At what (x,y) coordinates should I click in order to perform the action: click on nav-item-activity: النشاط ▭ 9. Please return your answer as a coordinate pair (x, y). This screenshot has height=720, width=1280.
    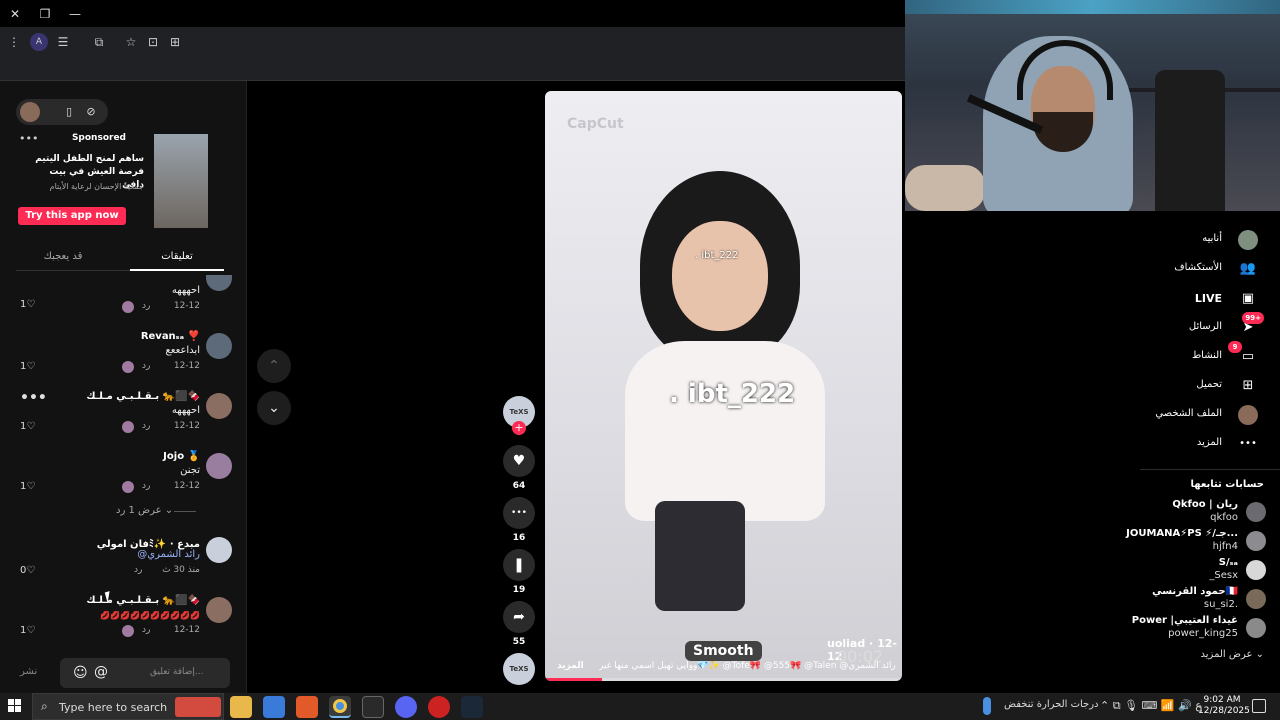
    Looking at the image, I should click on (1164, 356).